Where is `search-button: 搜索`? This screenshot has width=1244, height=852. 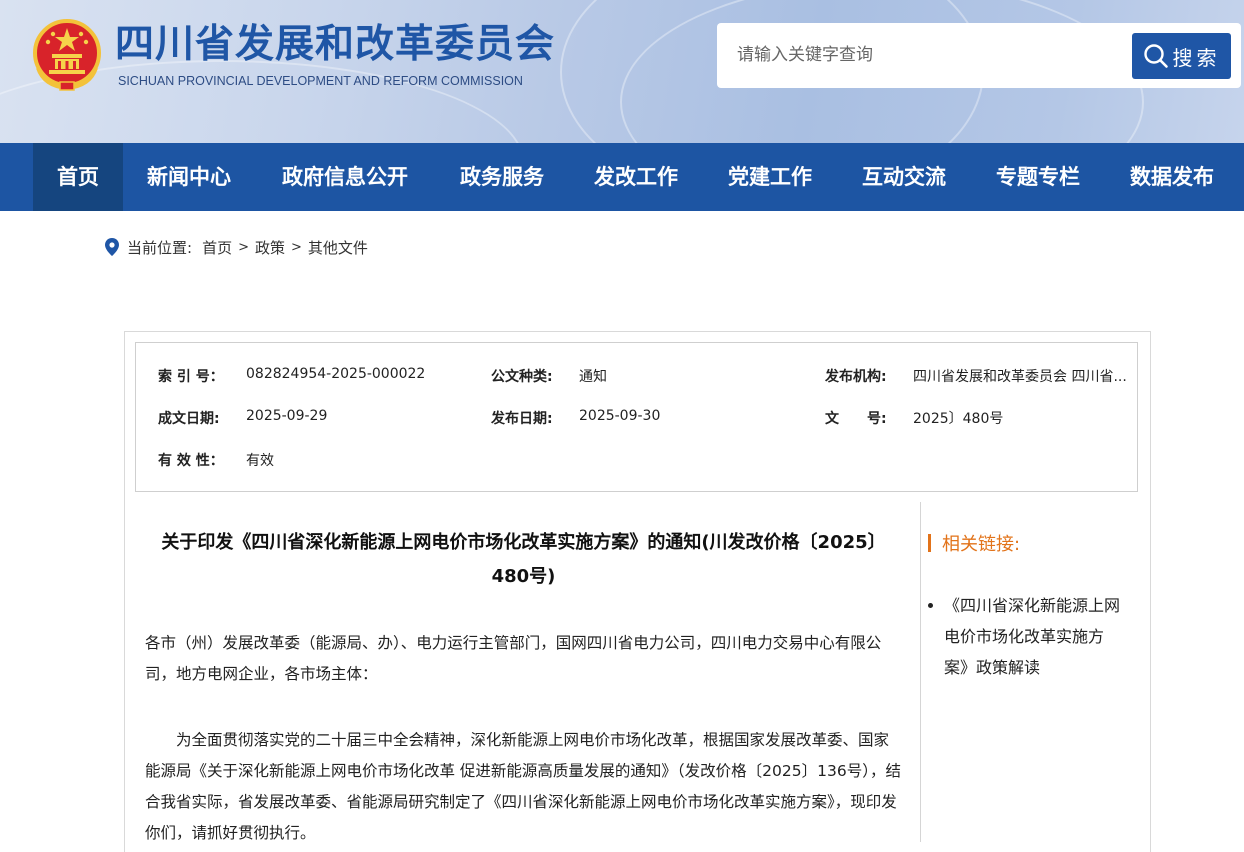
search-button: 搜索 is located at coordinates (1181, 56).